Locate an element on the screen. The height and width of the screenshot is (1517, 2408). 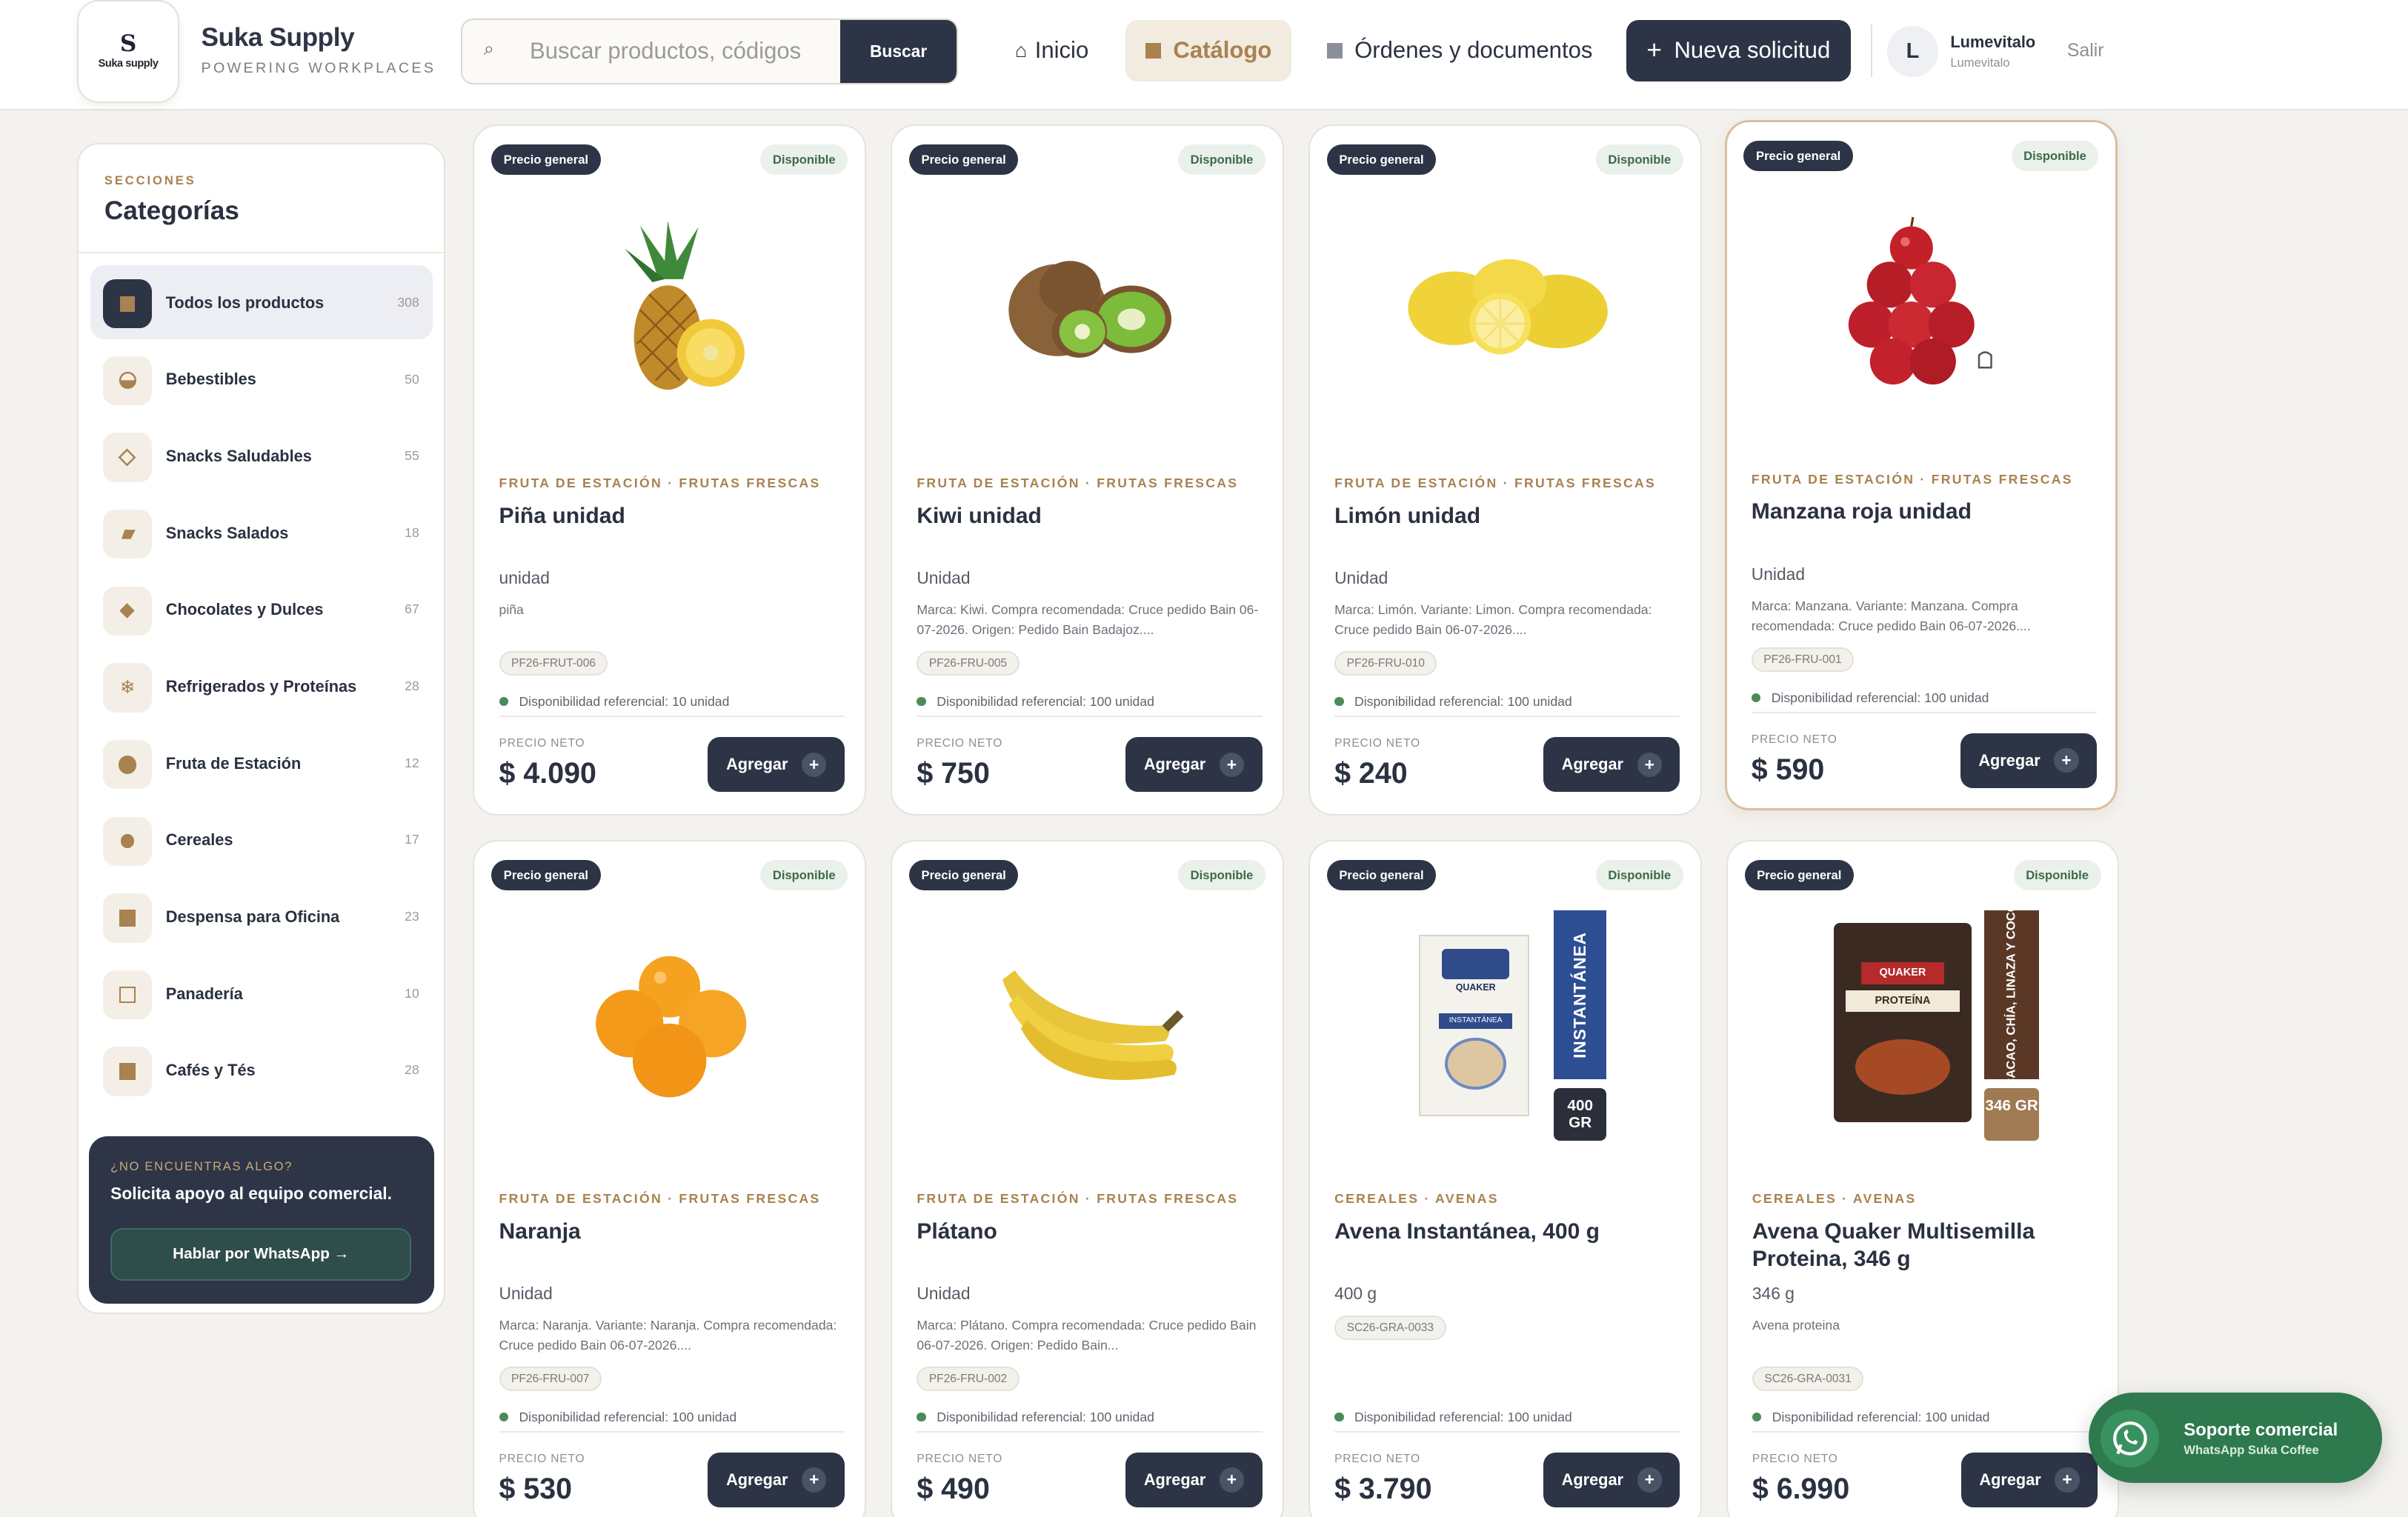
category-despensa: Despensa para Oficina 23 is located at coordinates (261, 916).